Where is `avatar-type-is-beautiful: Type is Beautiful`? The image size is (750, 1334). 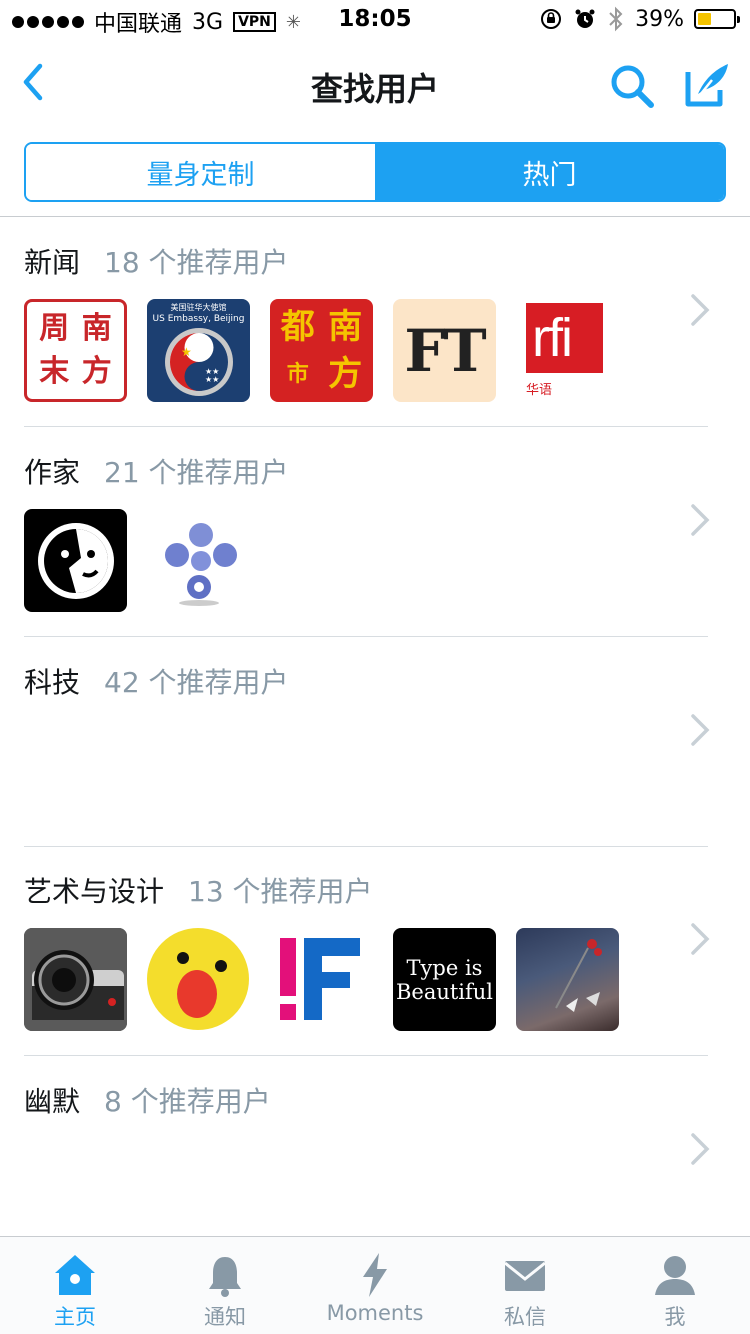
avatar-type-is-beautiful: Type is Beautiful is located at coordinates (444, 979).